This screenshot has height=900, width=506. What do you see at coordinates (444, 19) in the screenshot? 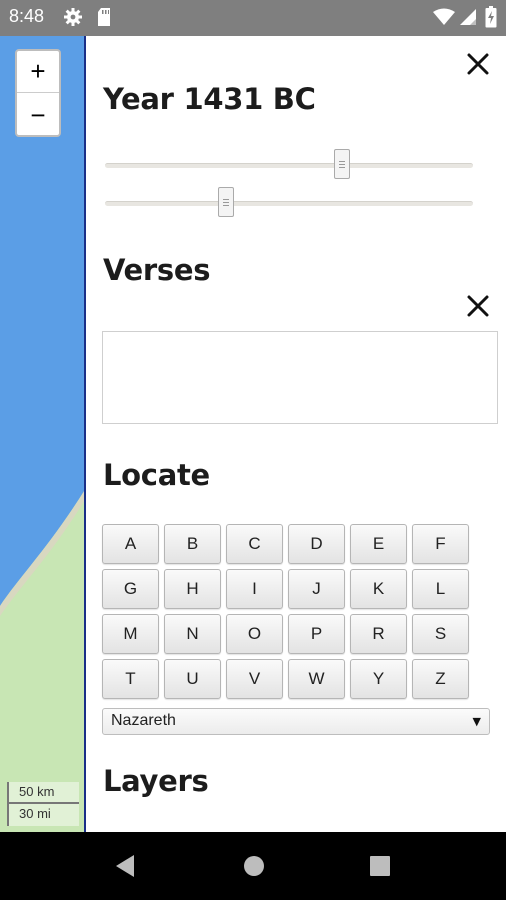
I see `wifi-icon` at bounding box center [444, 19].